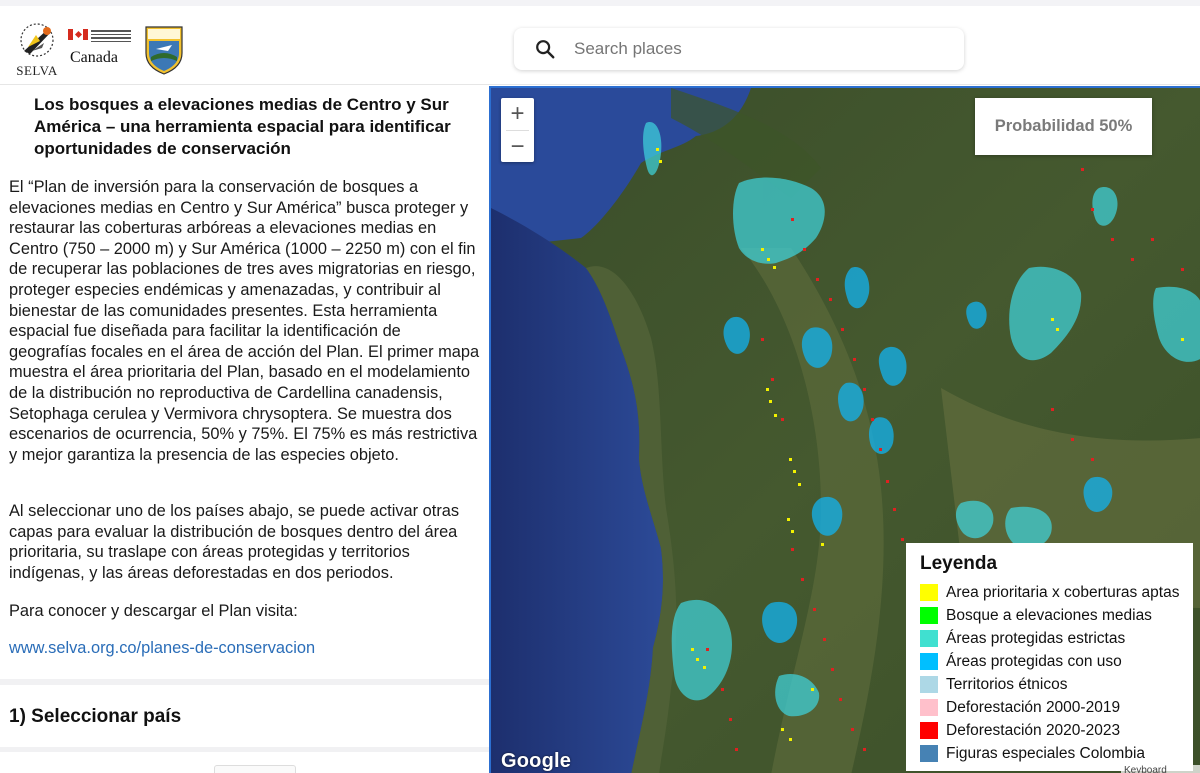 The image size is (1200, 773). I want to click on search-icon, so click(545, 49).